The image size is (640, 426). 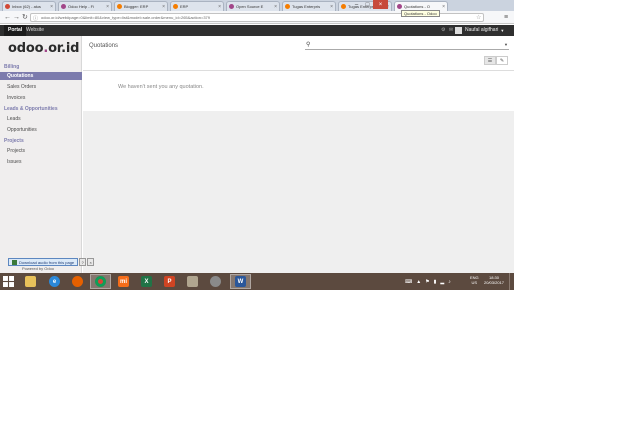 What do you see at coordinates (83, 262) in the screenshot?
I see `help-icon: ?` at bounding box center [83, 262].